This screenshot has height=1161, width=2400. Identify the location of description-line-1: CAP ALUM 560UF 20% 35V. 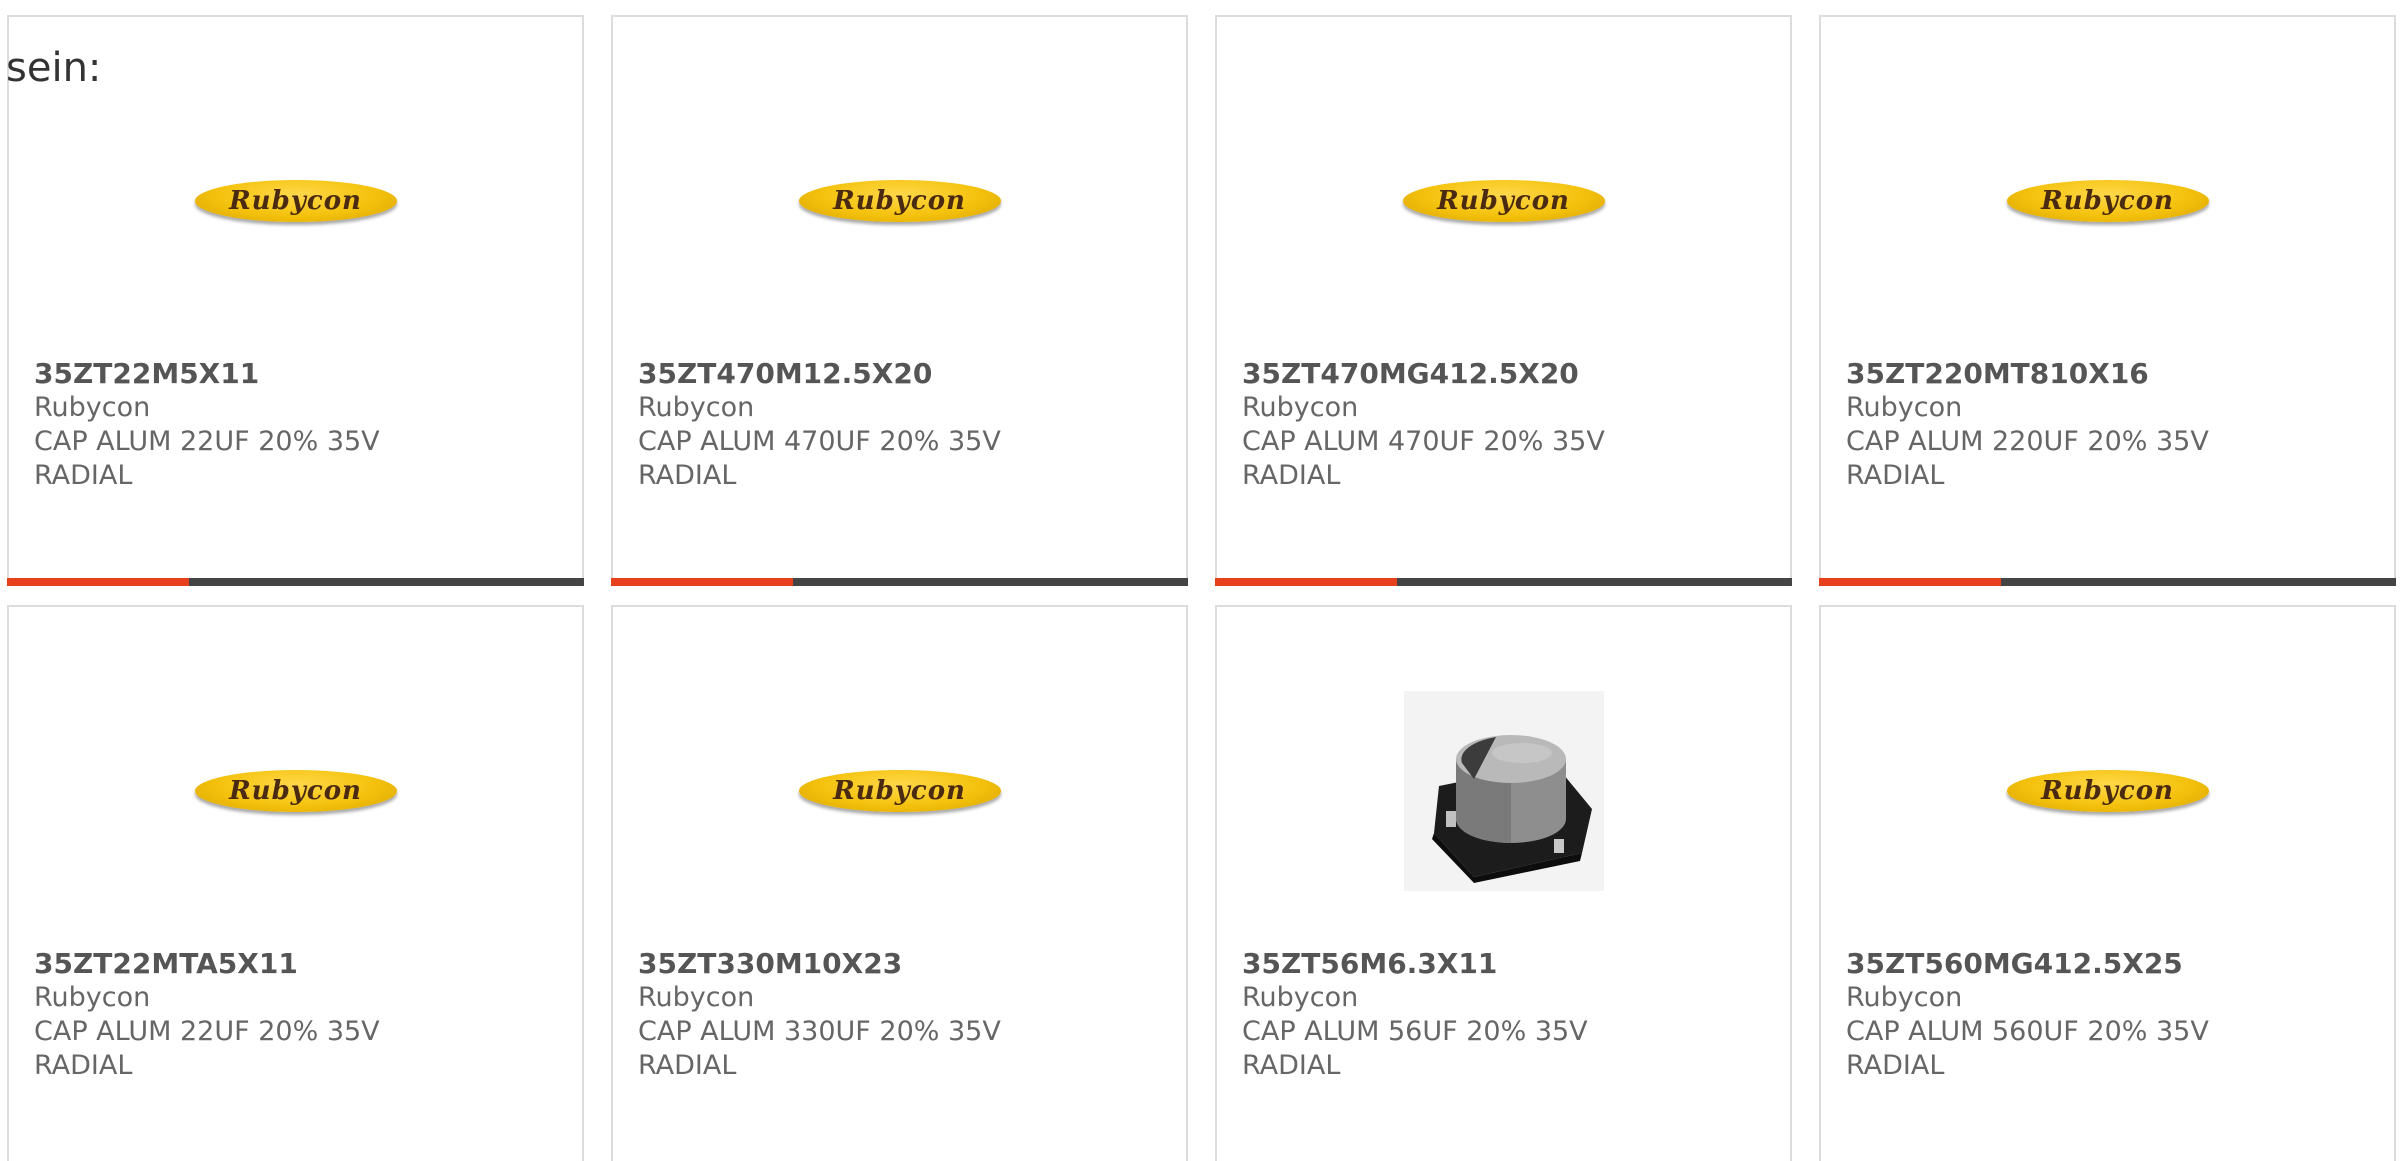
(2027, 1031).